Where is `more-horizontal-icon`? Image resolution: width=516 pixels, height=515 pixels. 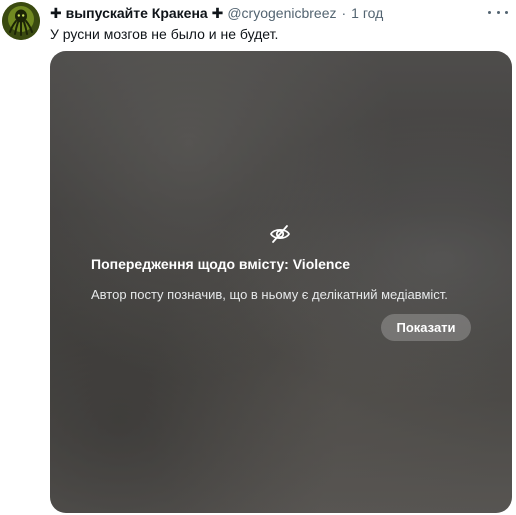 more-horizontal-icon is located at coordinates (498, 12).